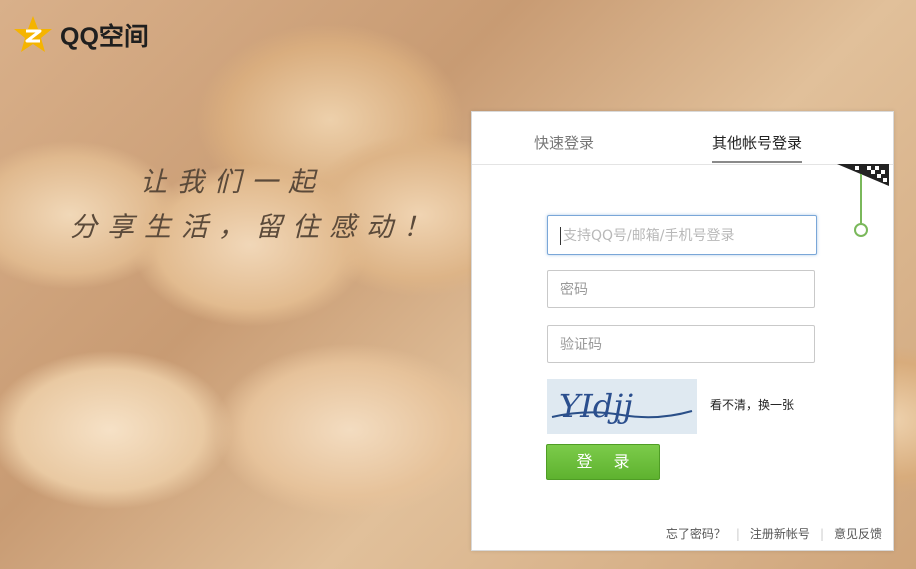 This screenshot has width=916, height=569. What do you see at coordinates (681, 344) in the screenshot?
I see `captcha-input: 验证码` at bounding box center [681, 344].